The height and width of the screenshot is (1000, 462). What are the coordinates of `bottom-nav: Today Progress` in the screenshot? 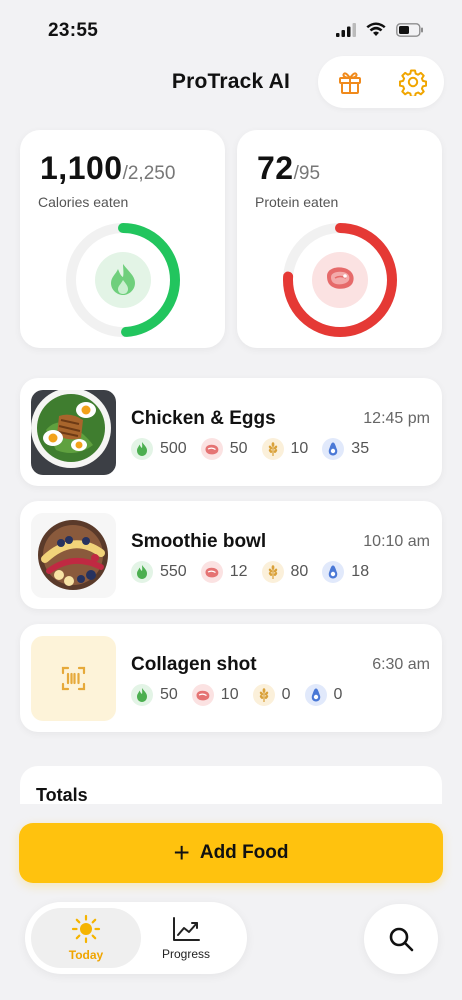 It's located at (136, 938).